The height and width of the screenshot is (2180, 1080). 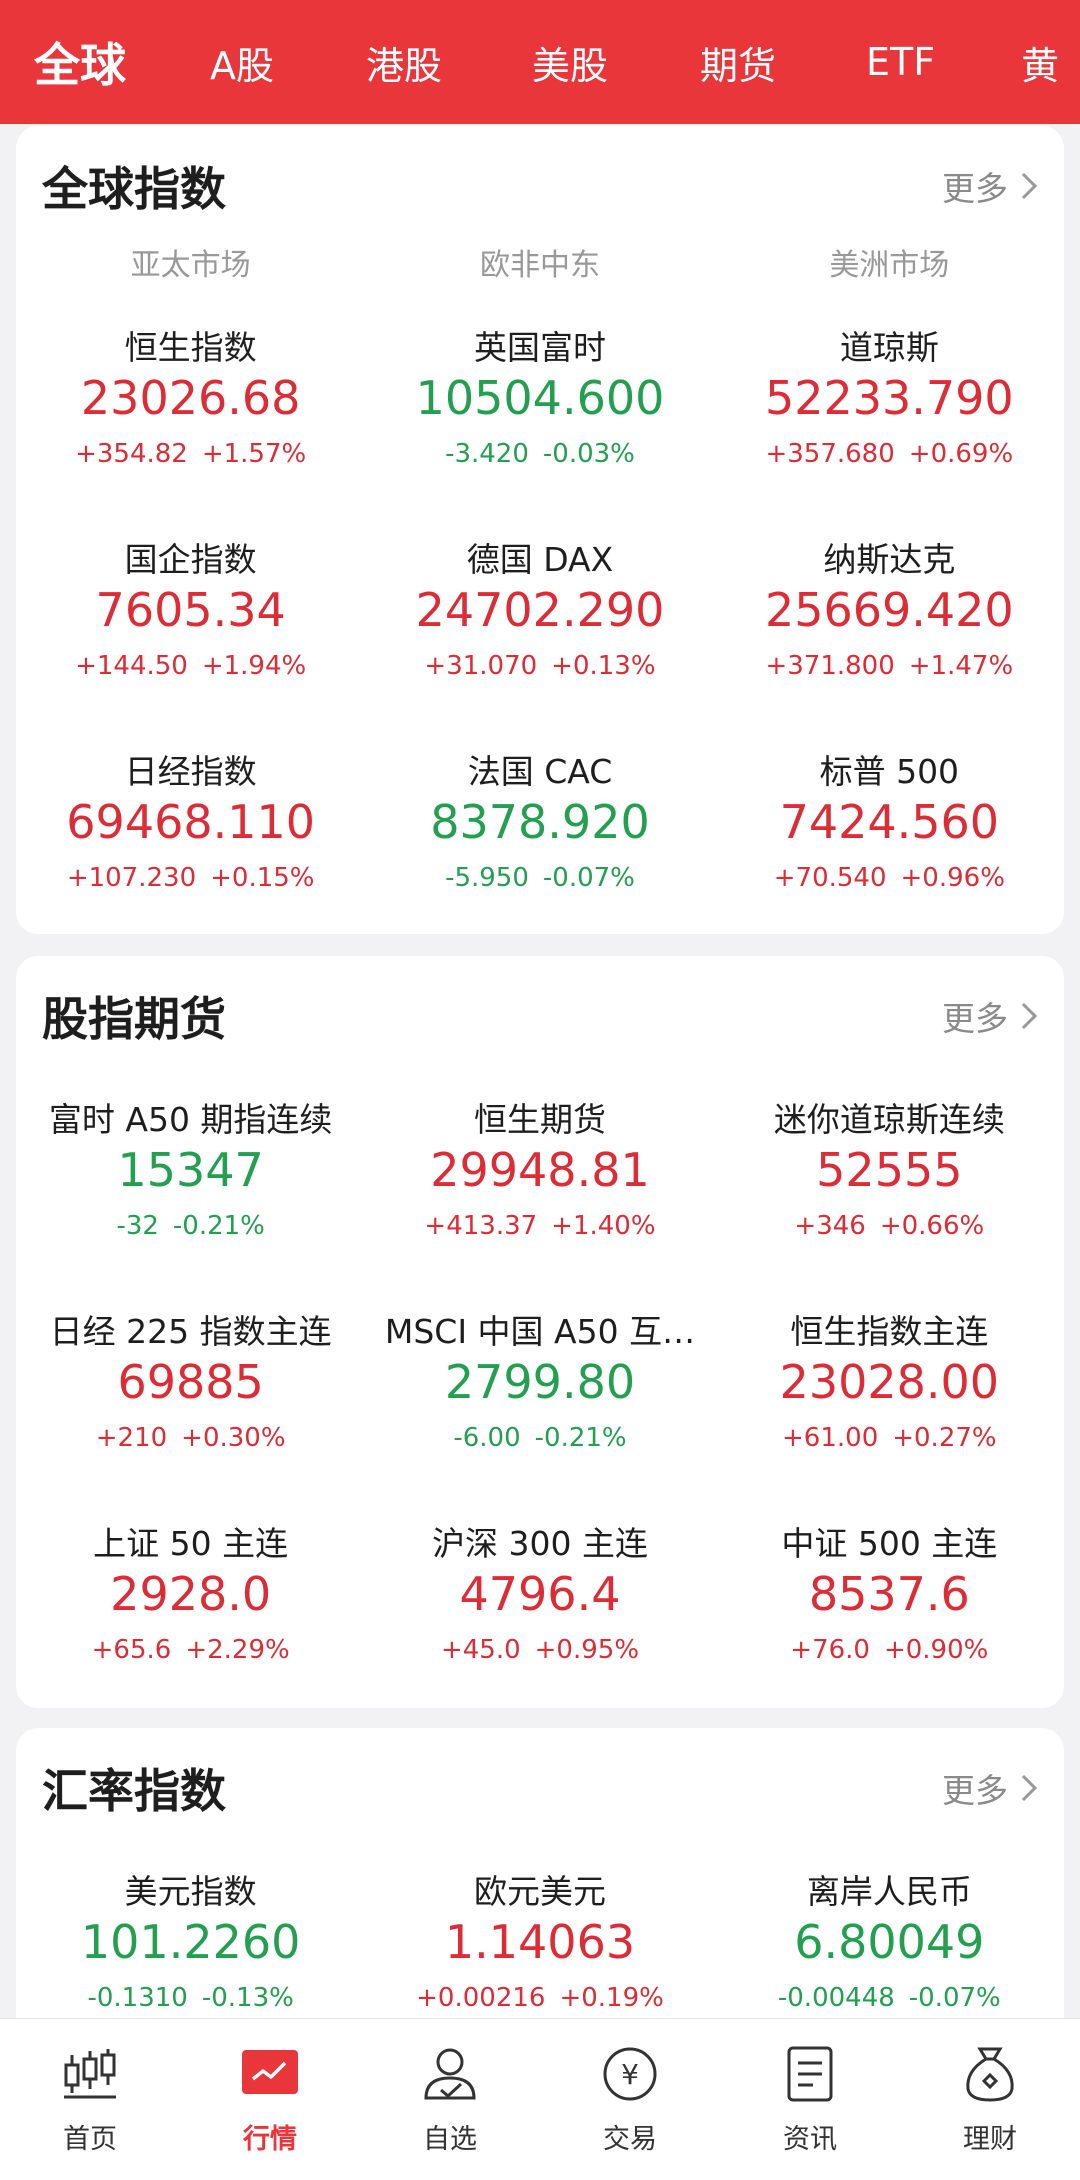 I want to click on quote-cell: 纳斯达克 25669.420 +371.800 +1.47%, so click(x=889, y=639).